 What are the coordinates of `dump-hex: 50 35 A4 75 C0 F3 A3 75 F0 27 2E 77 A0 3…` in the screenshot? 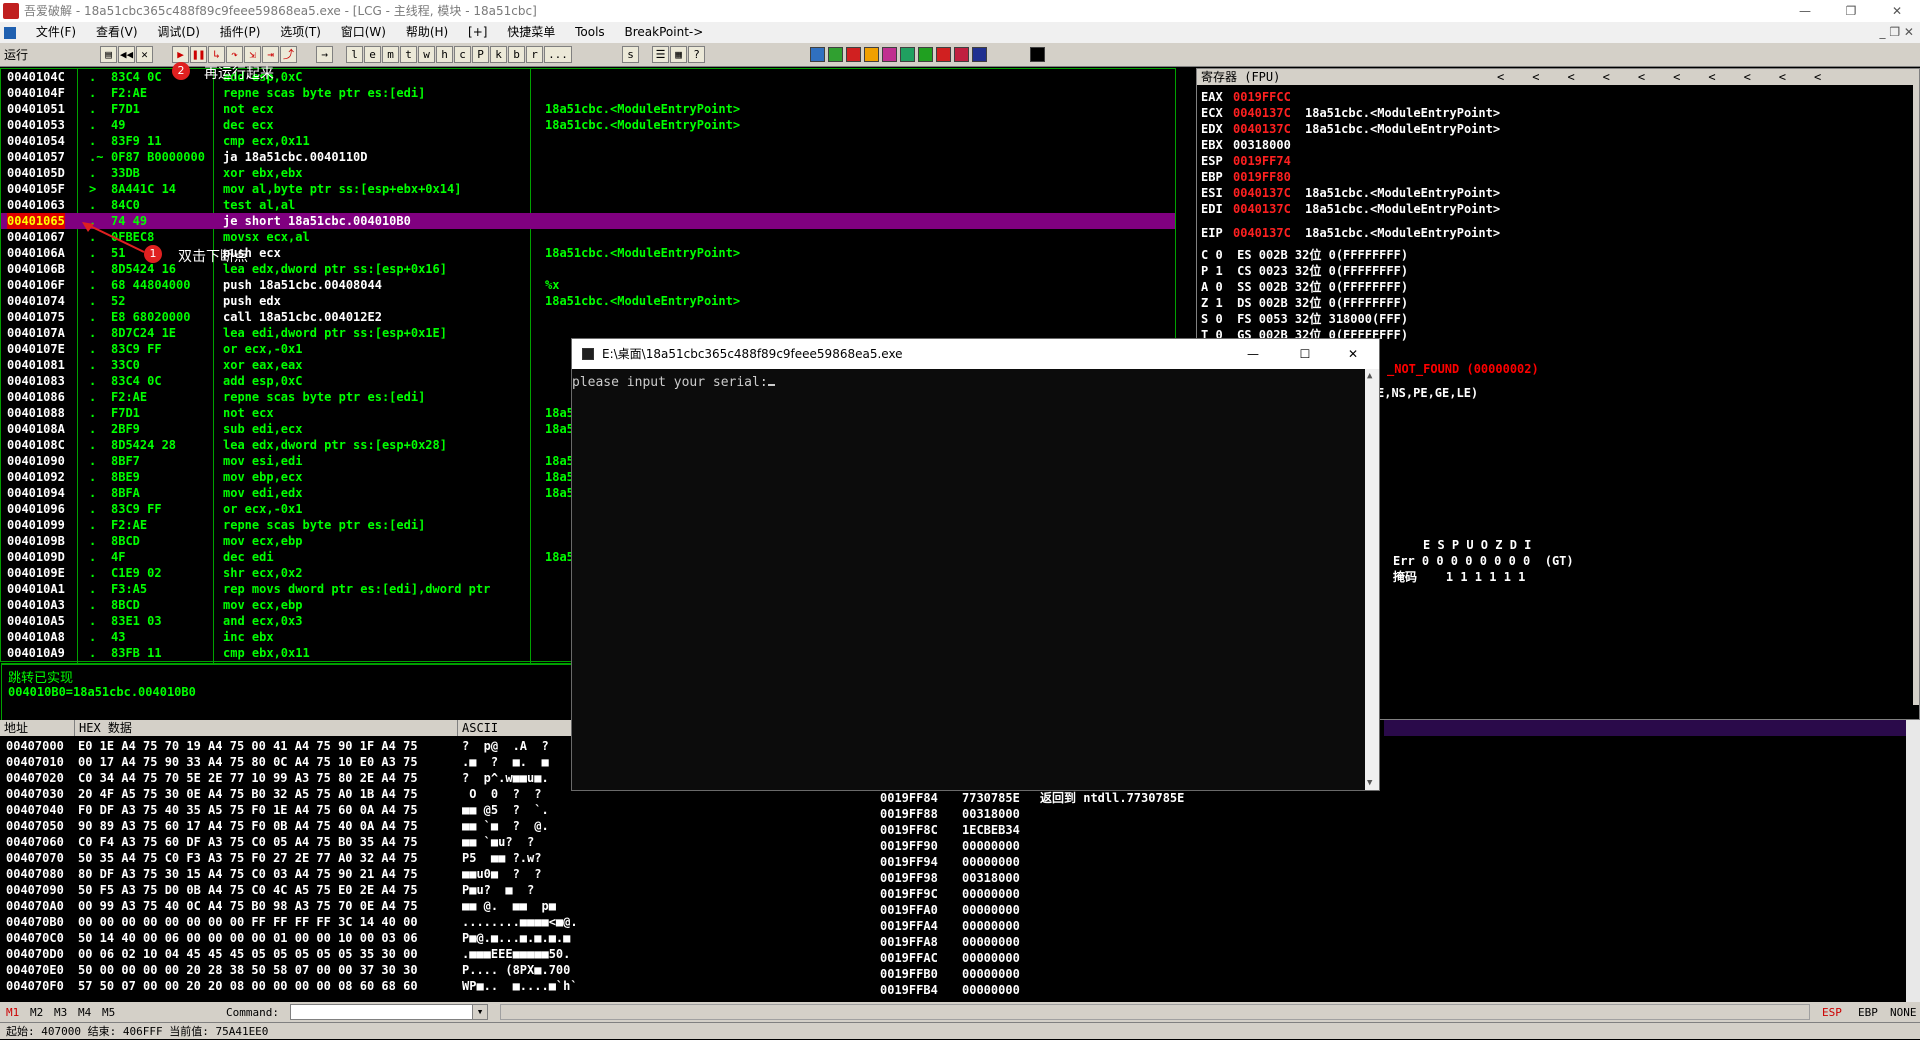 It's located at (248, 858).